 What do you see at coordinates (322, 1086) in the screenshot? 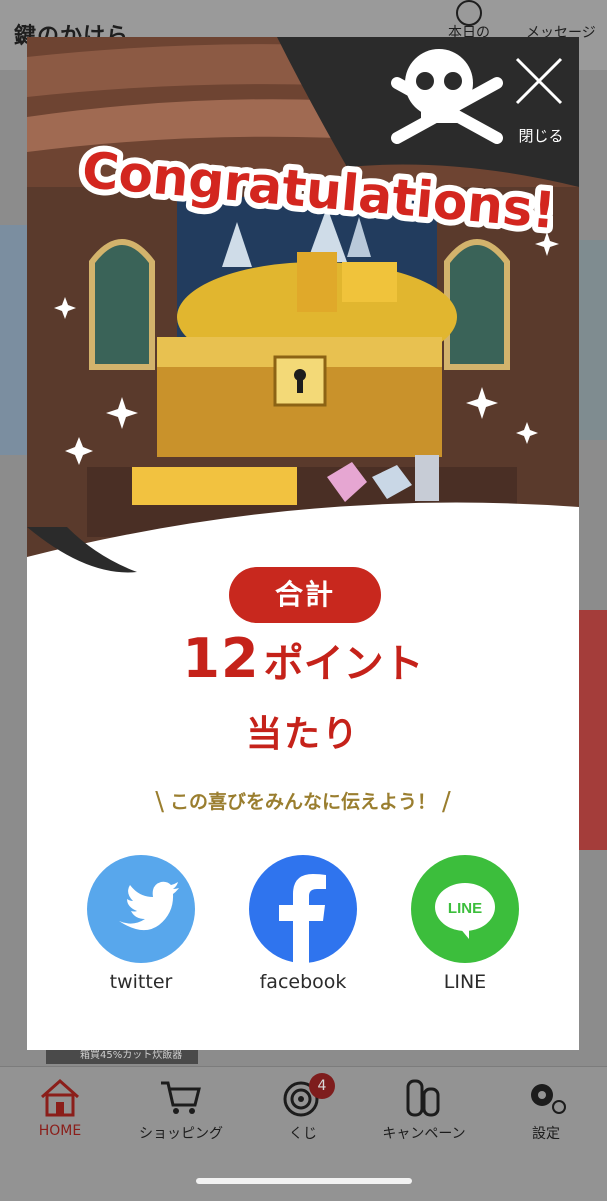
I see `notification-badge: 4` at bounding box center [322, 1086].